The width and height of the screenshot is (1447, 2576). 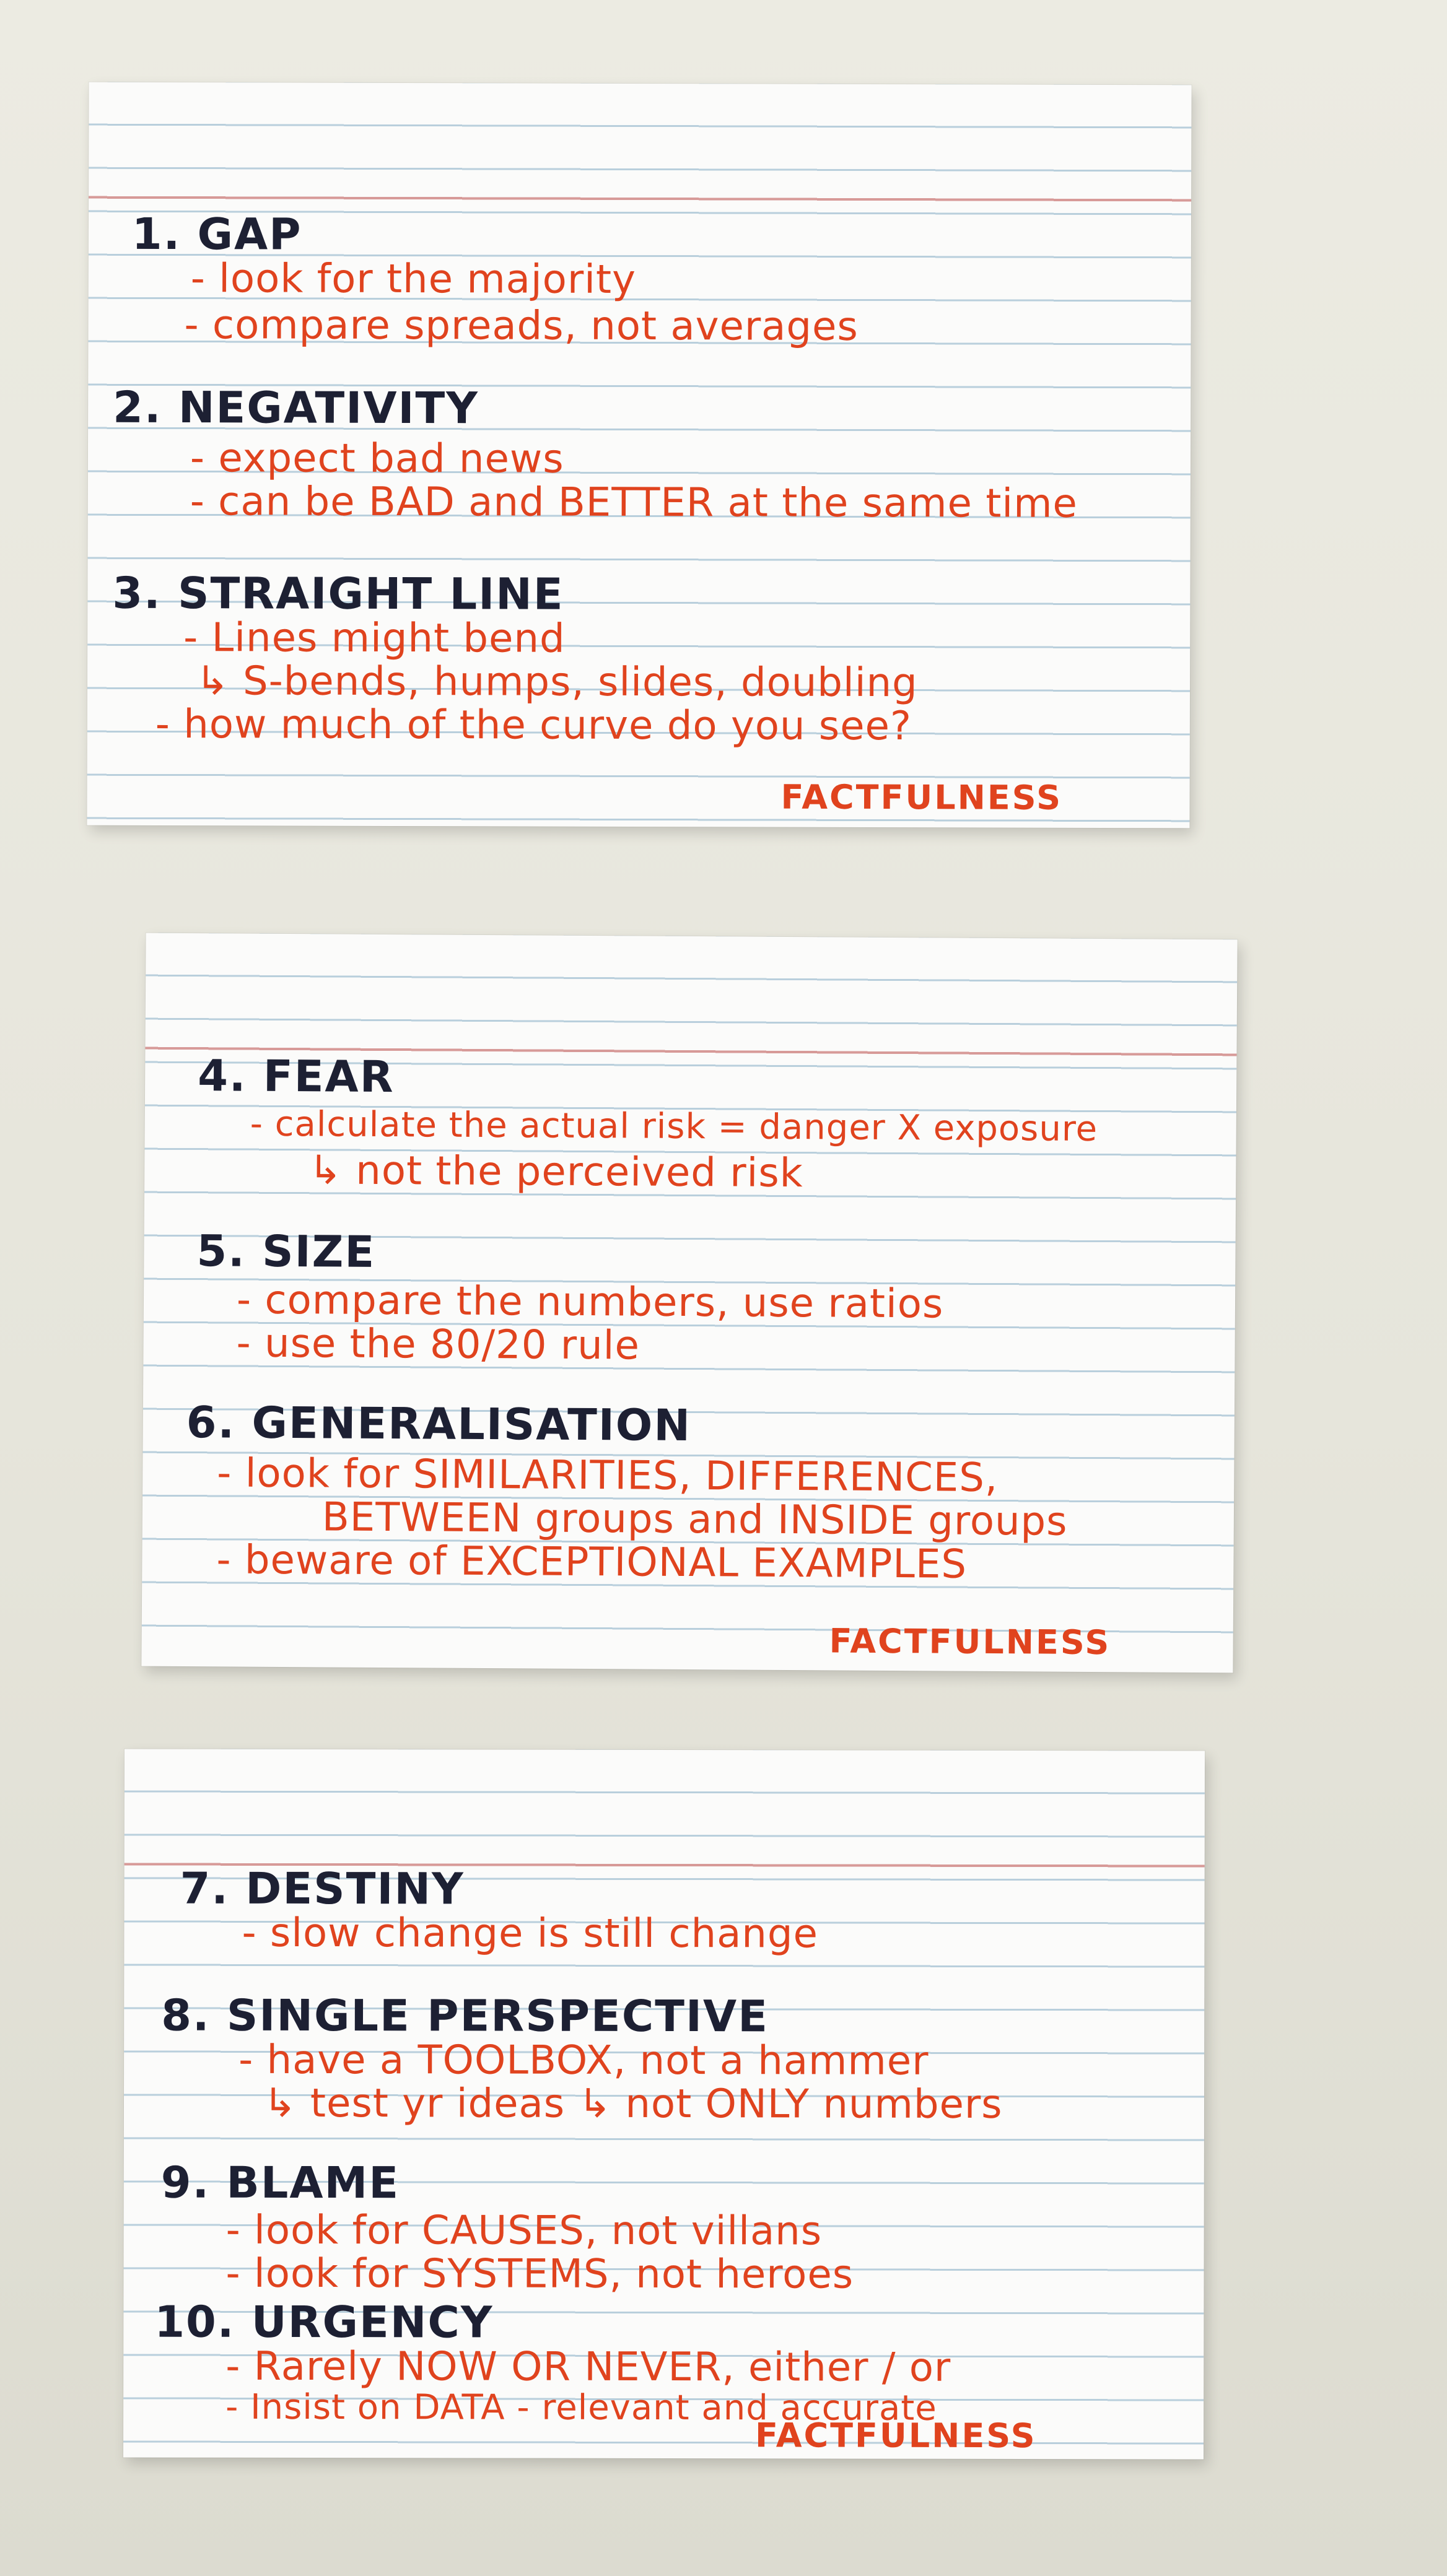 I want to click on heading-destiny: 7. DESTINY, so click(x=322, y=1889).